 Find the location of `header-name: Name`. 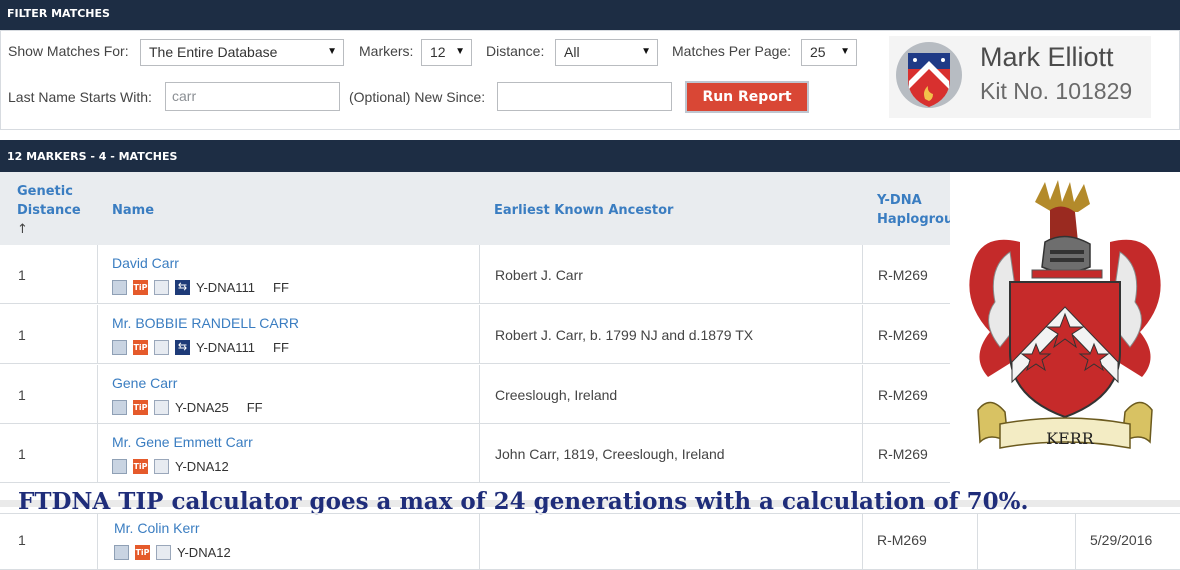

header-name: Name is located at coordinates (133, 210).